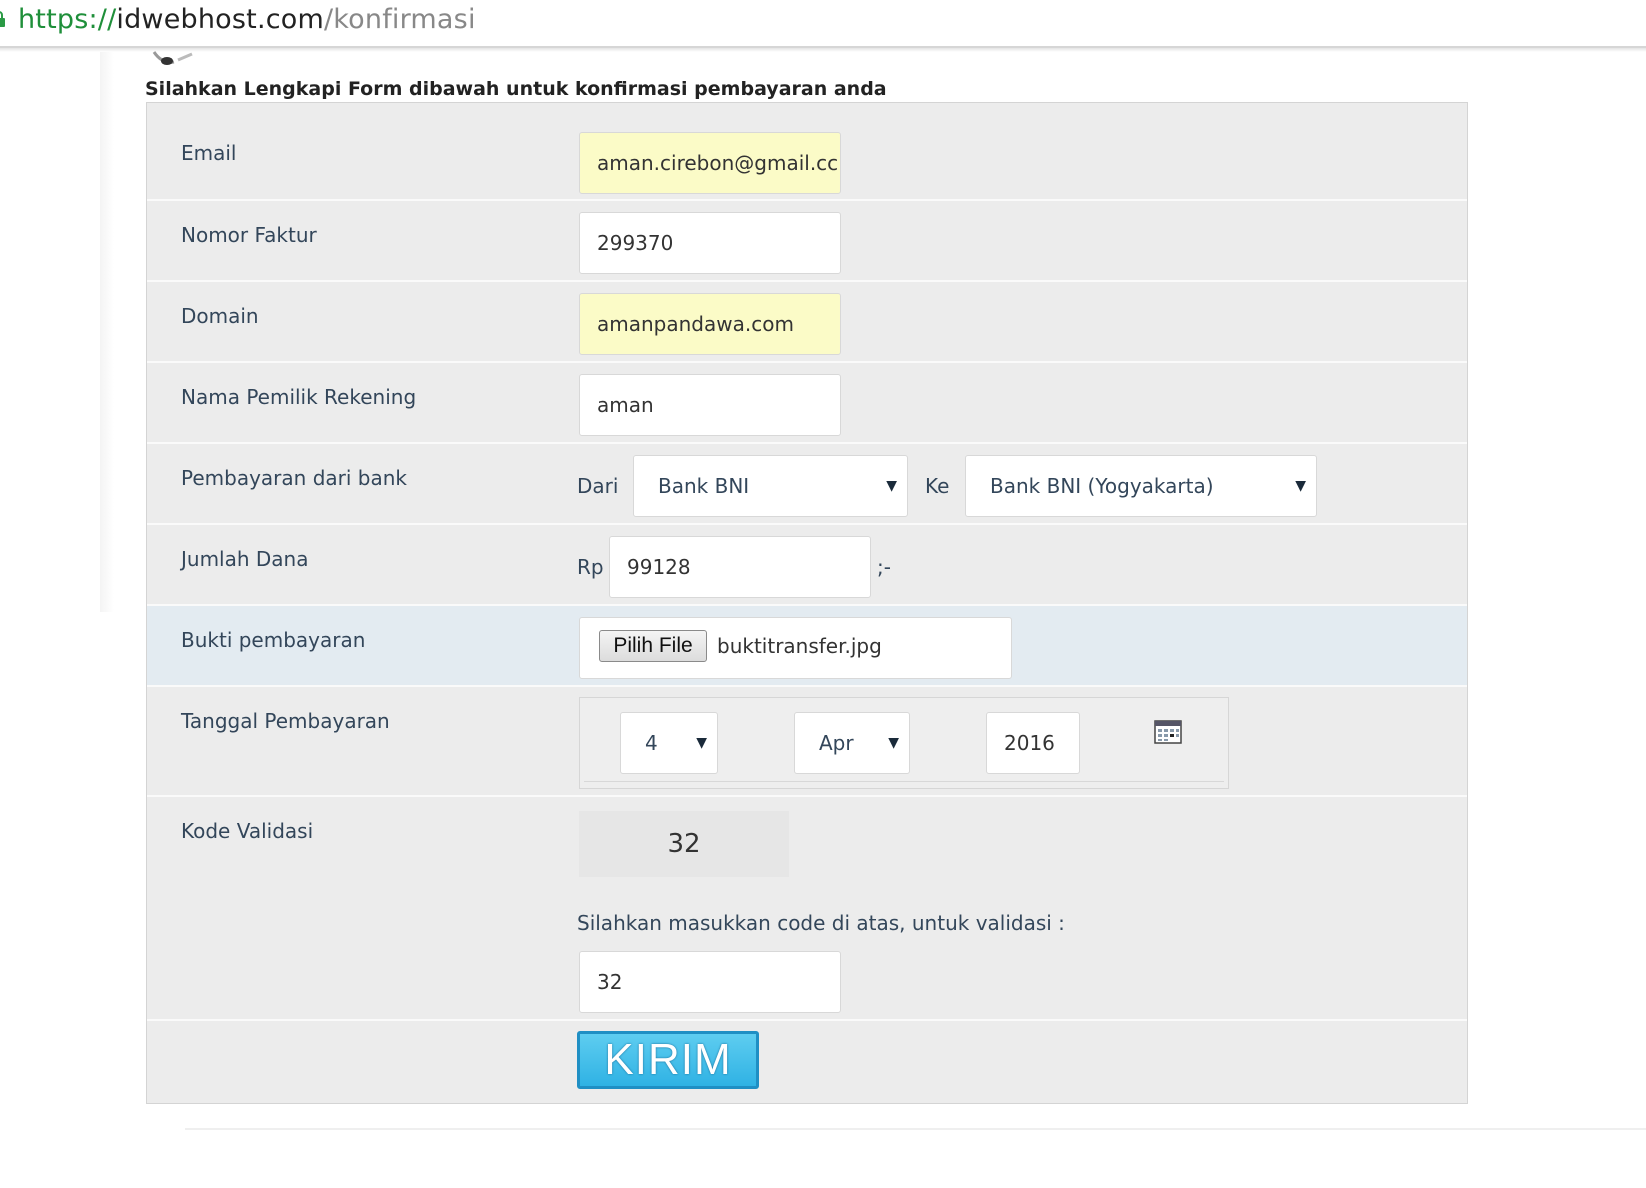 The image size is (1646, 1188). What do you see at coordinates (220, 19) in the screenshot?
I see `url-host: idwebhost.com` at bounding box center [220, 19].